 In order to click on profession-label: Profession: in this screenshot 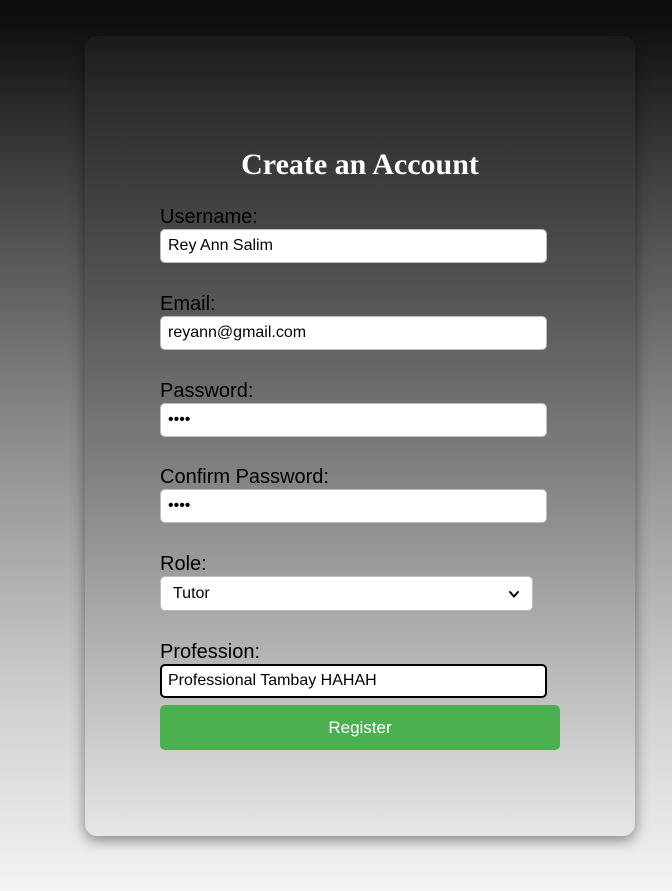, I will do `click(210, 652)`.